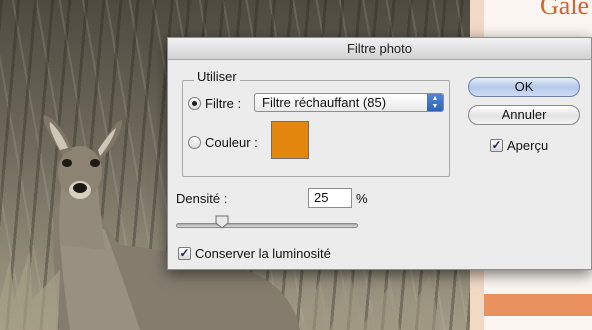 Image resolution: width=592 pixels, height=330 pixels. Describe the element at coordinates (435, 102) in the screenshot. I see `updown-arrows-icon: ▲ ▼` at that location.